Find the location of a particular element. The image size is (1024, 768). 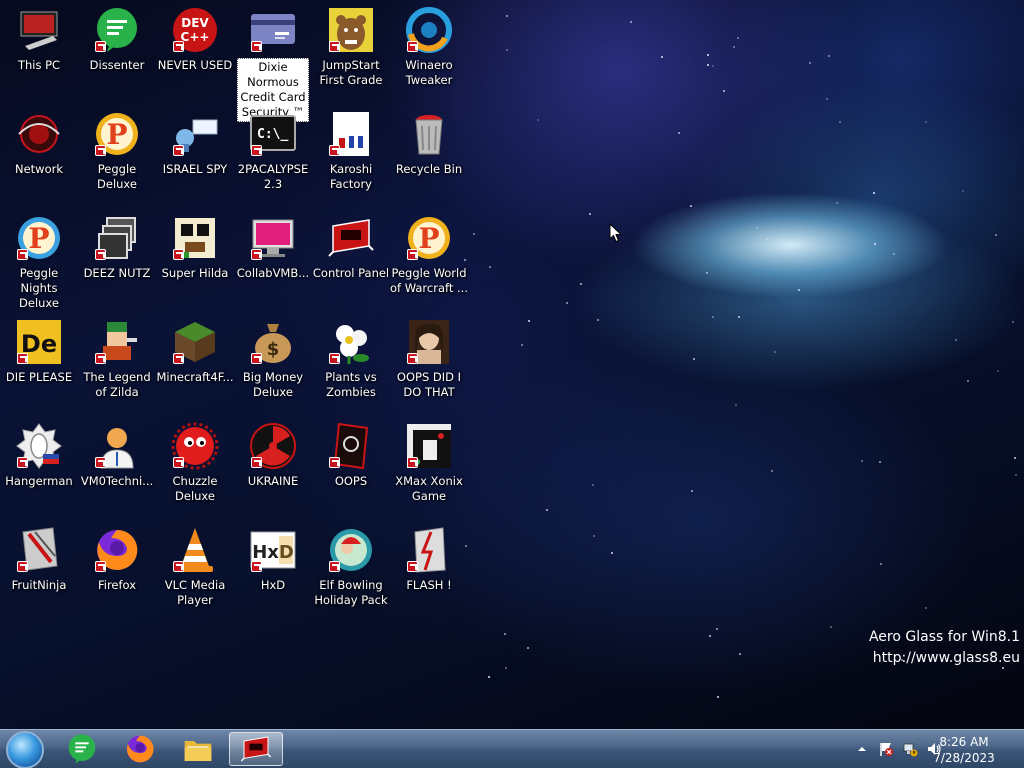

flower-icon is located at coordinates (351, 342).